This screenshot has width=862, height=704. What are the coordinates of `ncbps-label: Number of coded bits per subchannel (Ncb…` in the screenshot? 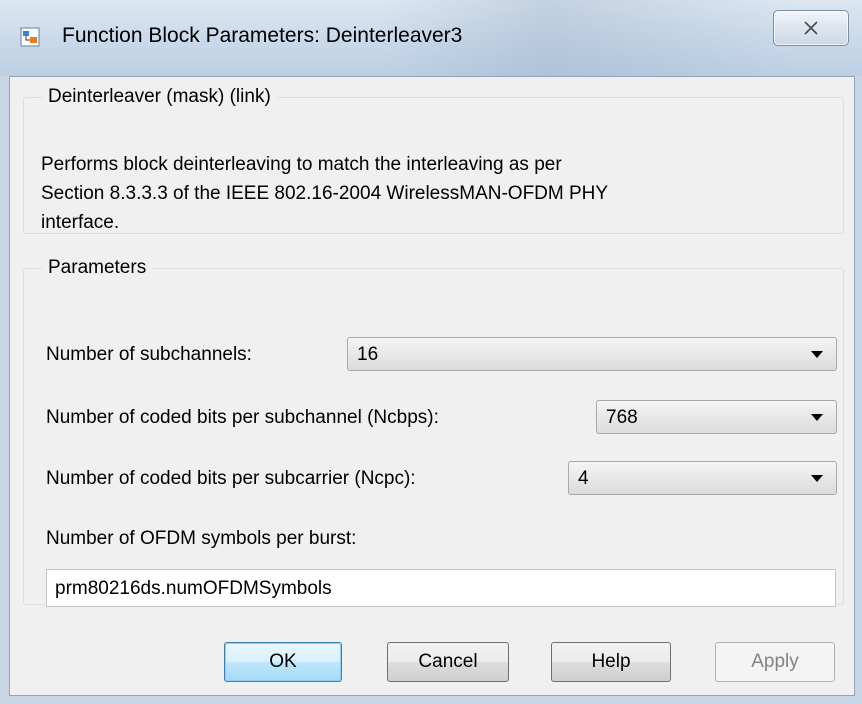 It's located at (242, 417).